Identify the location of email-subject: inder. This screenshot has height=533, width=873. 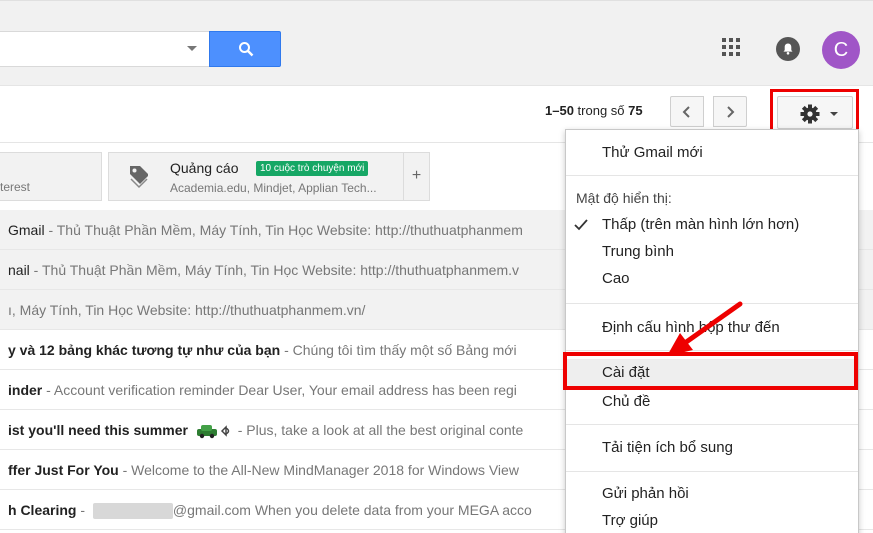
(25, 390).